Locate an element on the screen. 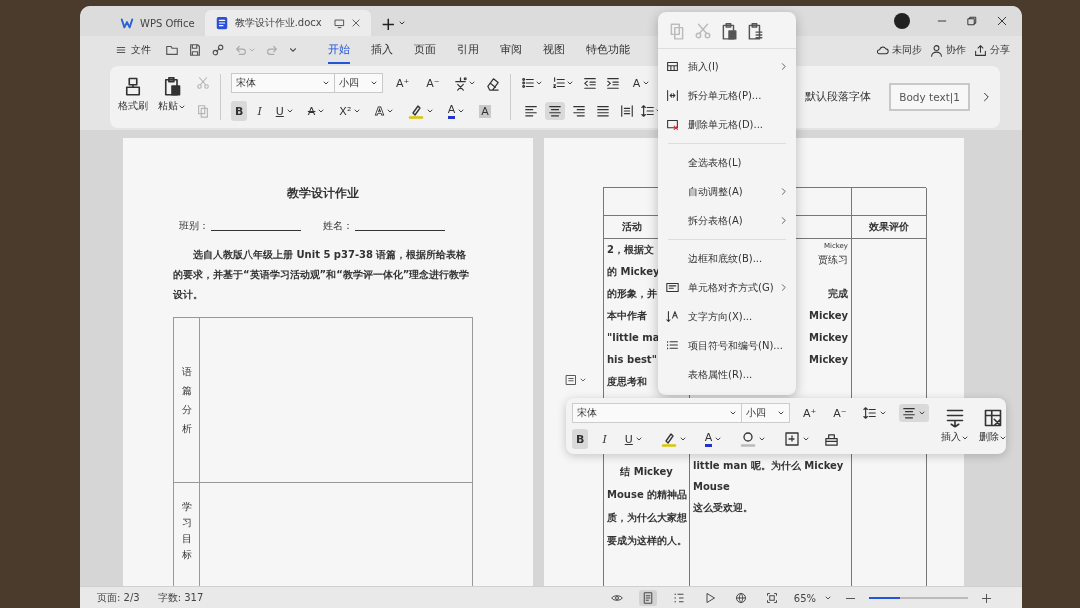  collaborate-button: 协作 is located at coordinates (948, 50).